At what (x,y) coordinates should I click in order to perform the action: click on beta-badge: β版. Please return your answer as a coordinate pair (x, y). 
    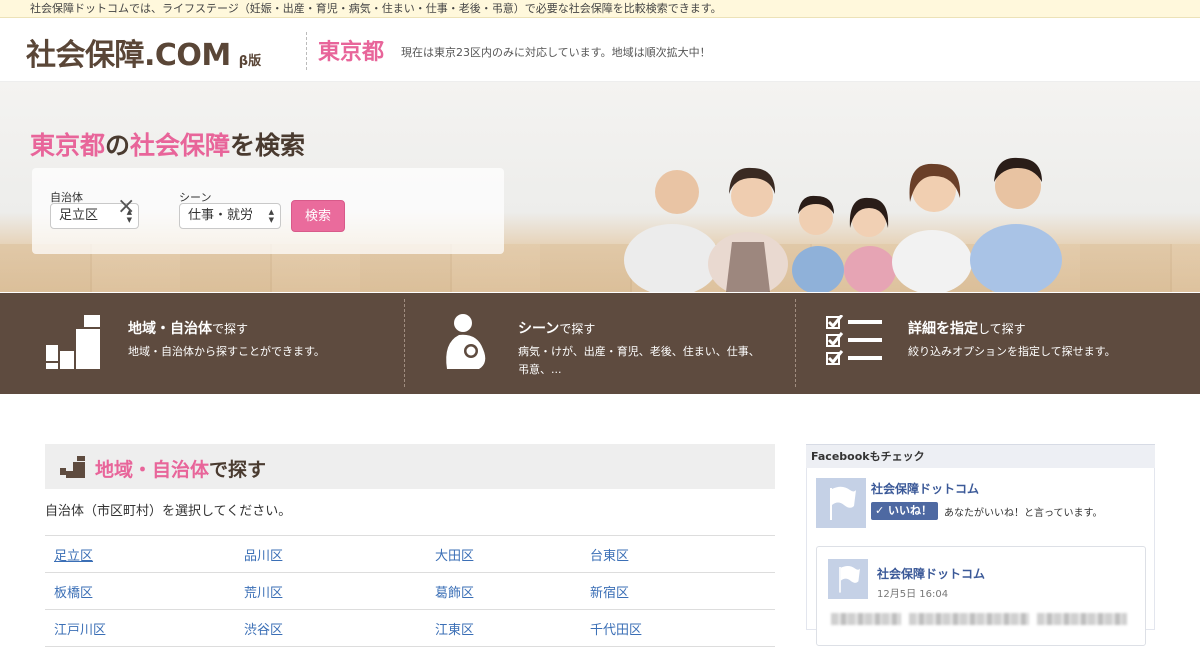
    Looking at the image, I should click on (250, 61).